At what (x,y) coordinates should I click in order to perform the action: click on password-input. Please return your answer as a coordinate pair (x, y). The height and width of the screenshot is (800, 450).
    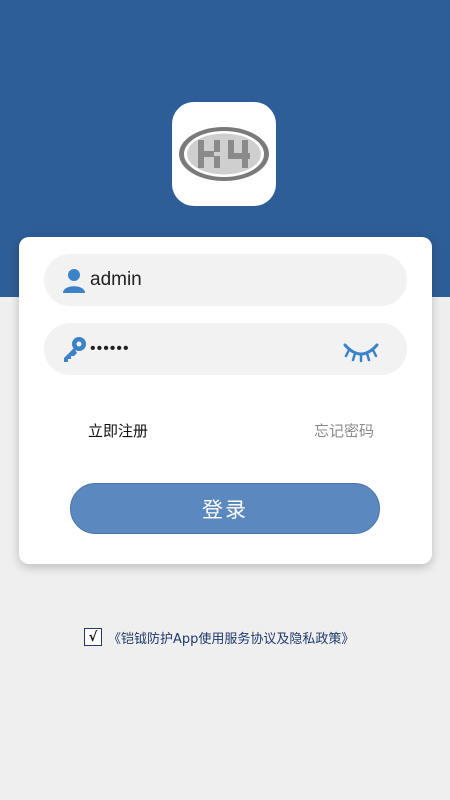
    Looking at the image, I should click on (225, 349).